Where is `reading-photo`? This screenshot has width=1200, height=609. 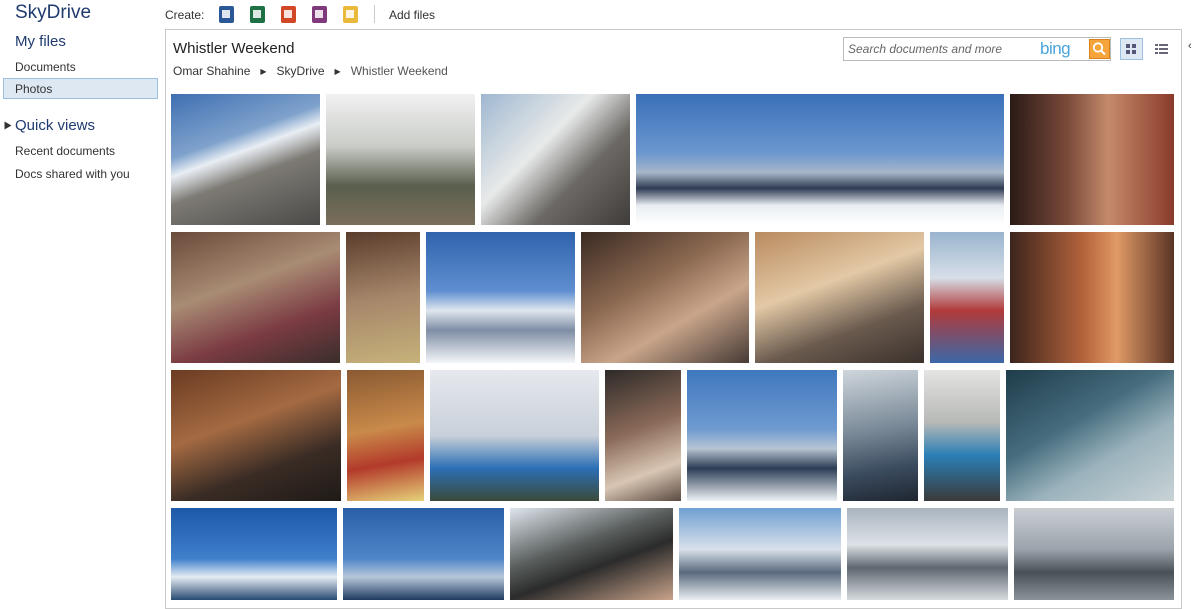 reading-photo is located at coordinates (383, 297).